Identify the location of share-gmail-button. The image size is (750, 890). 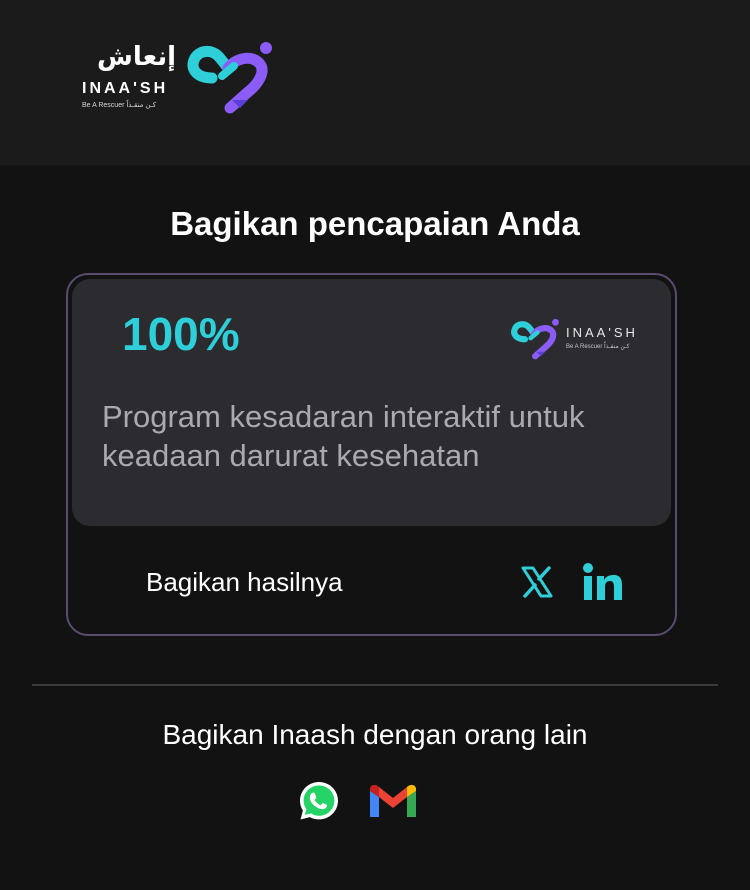
(393, 801).